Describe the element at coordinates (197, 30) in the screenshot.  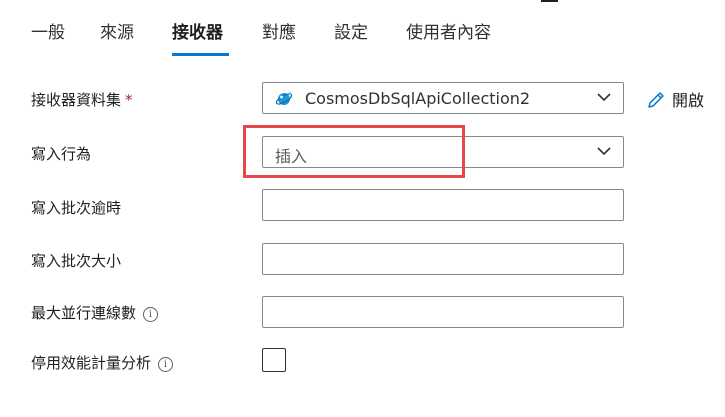
I see `tab-sink: 接收器` at that location.